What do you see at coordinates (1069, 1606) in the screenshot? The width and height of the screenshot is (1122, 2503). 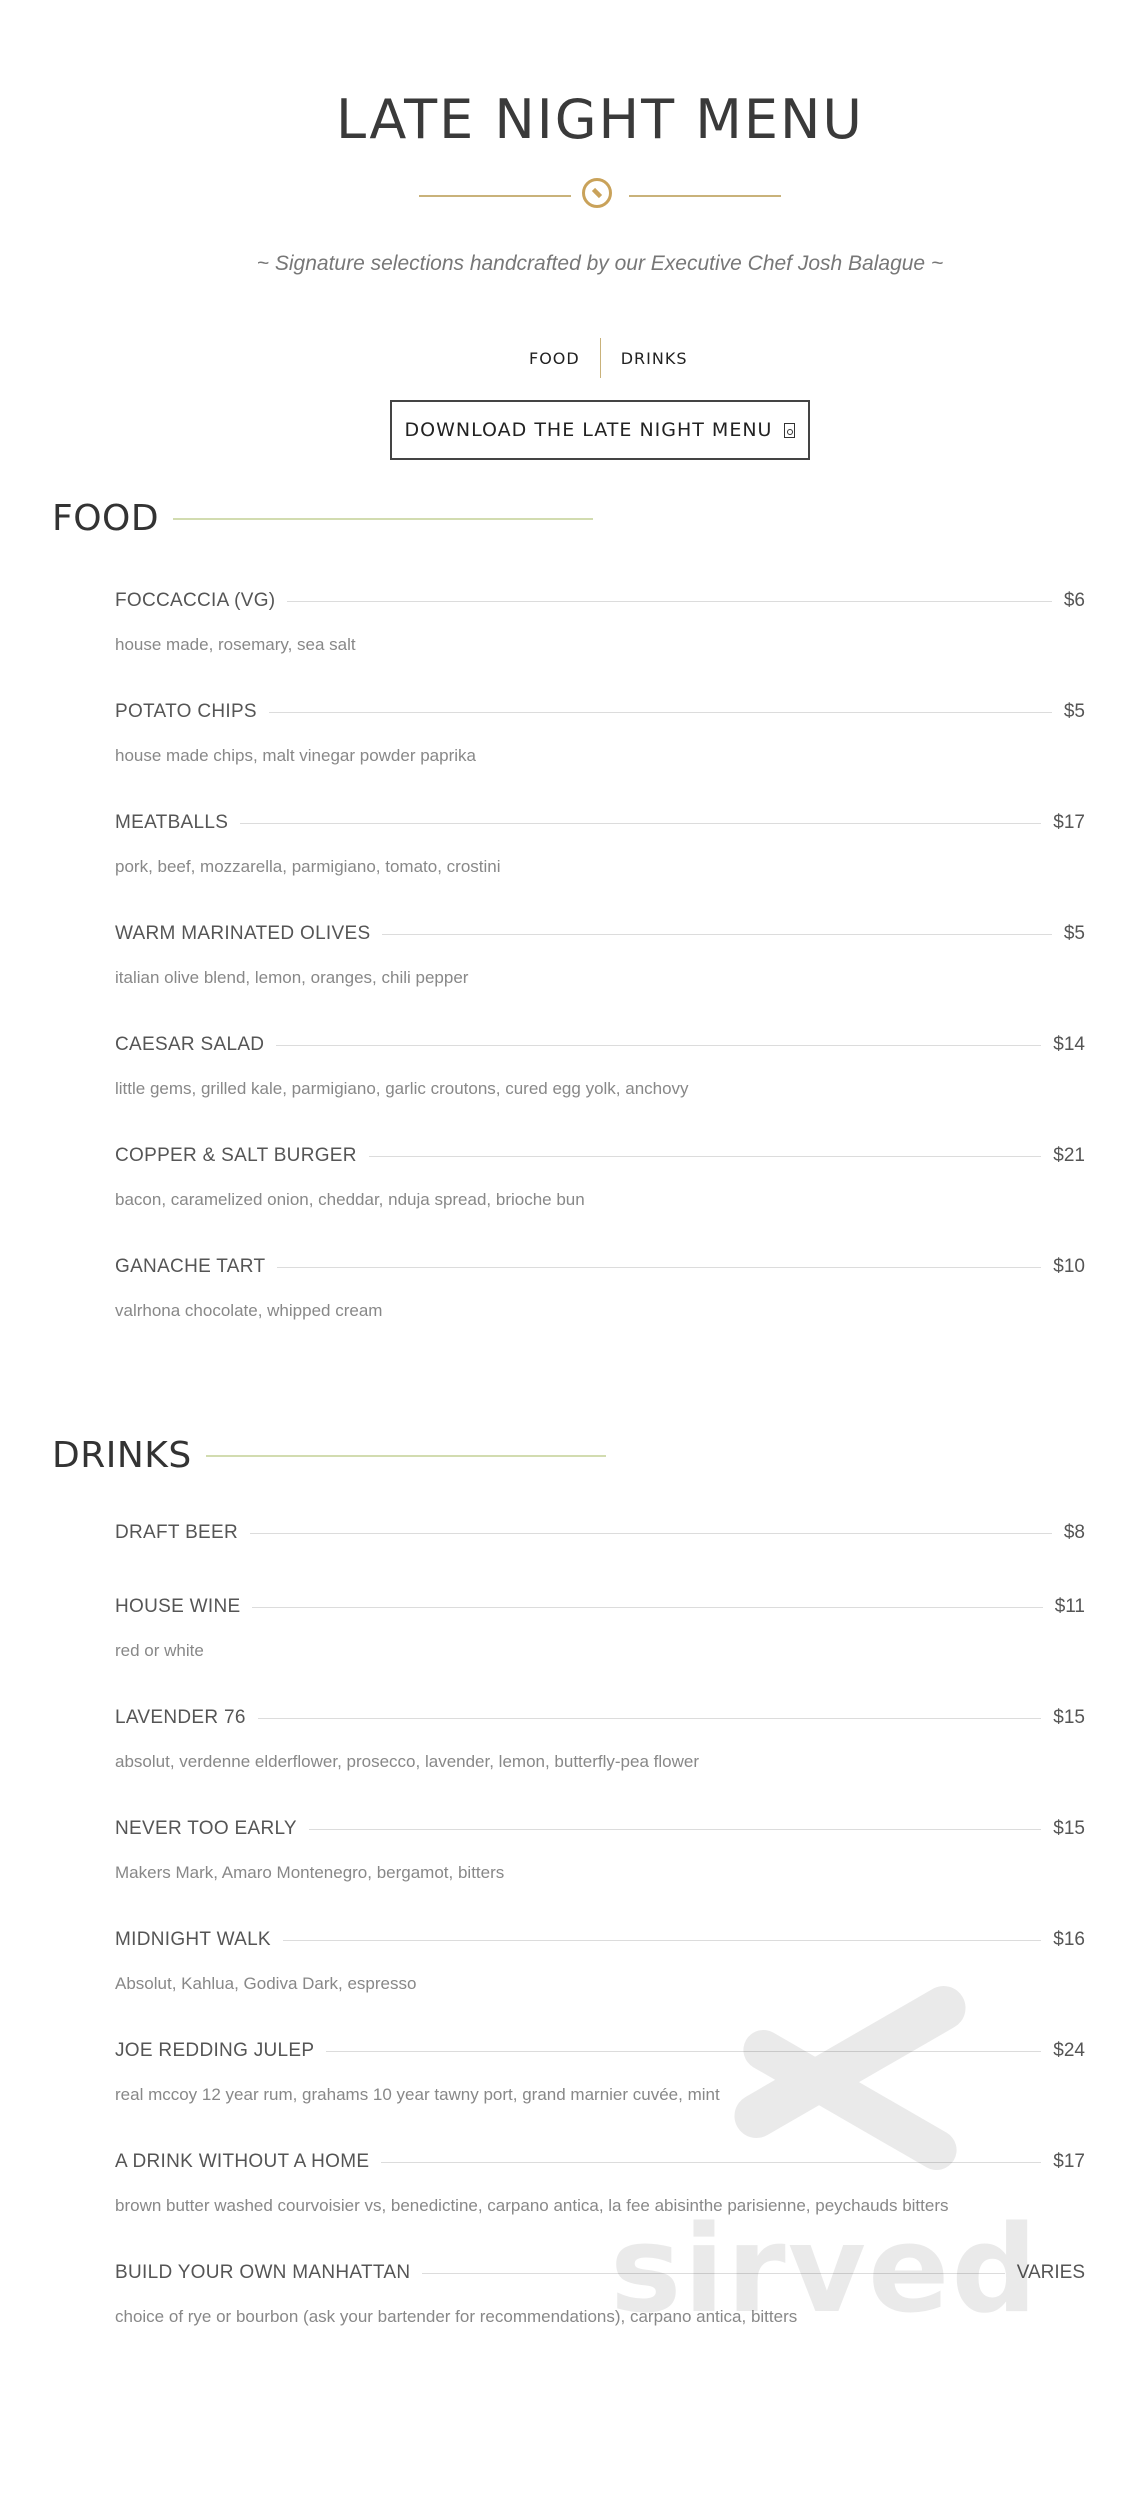 I see `item-price: $11` at bounding box center [1069, 1606].